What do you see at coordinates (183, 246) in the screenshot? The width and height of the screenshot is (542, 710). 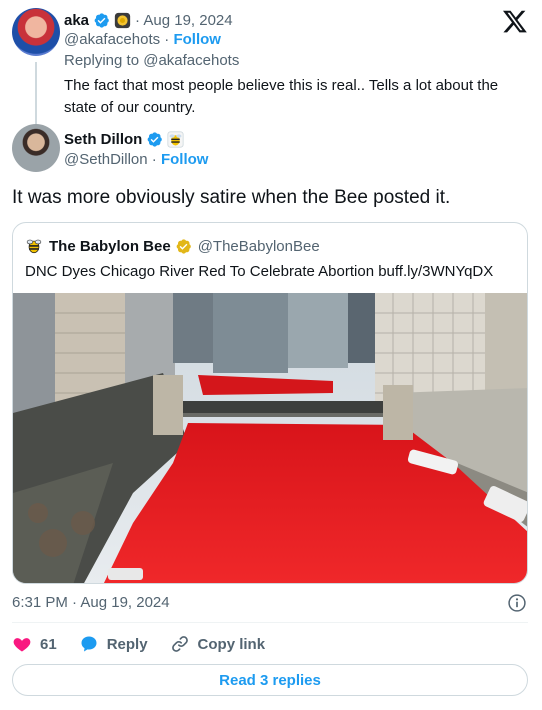 I see `gold-verified-badge-icon` at bounding box center [183, 246].